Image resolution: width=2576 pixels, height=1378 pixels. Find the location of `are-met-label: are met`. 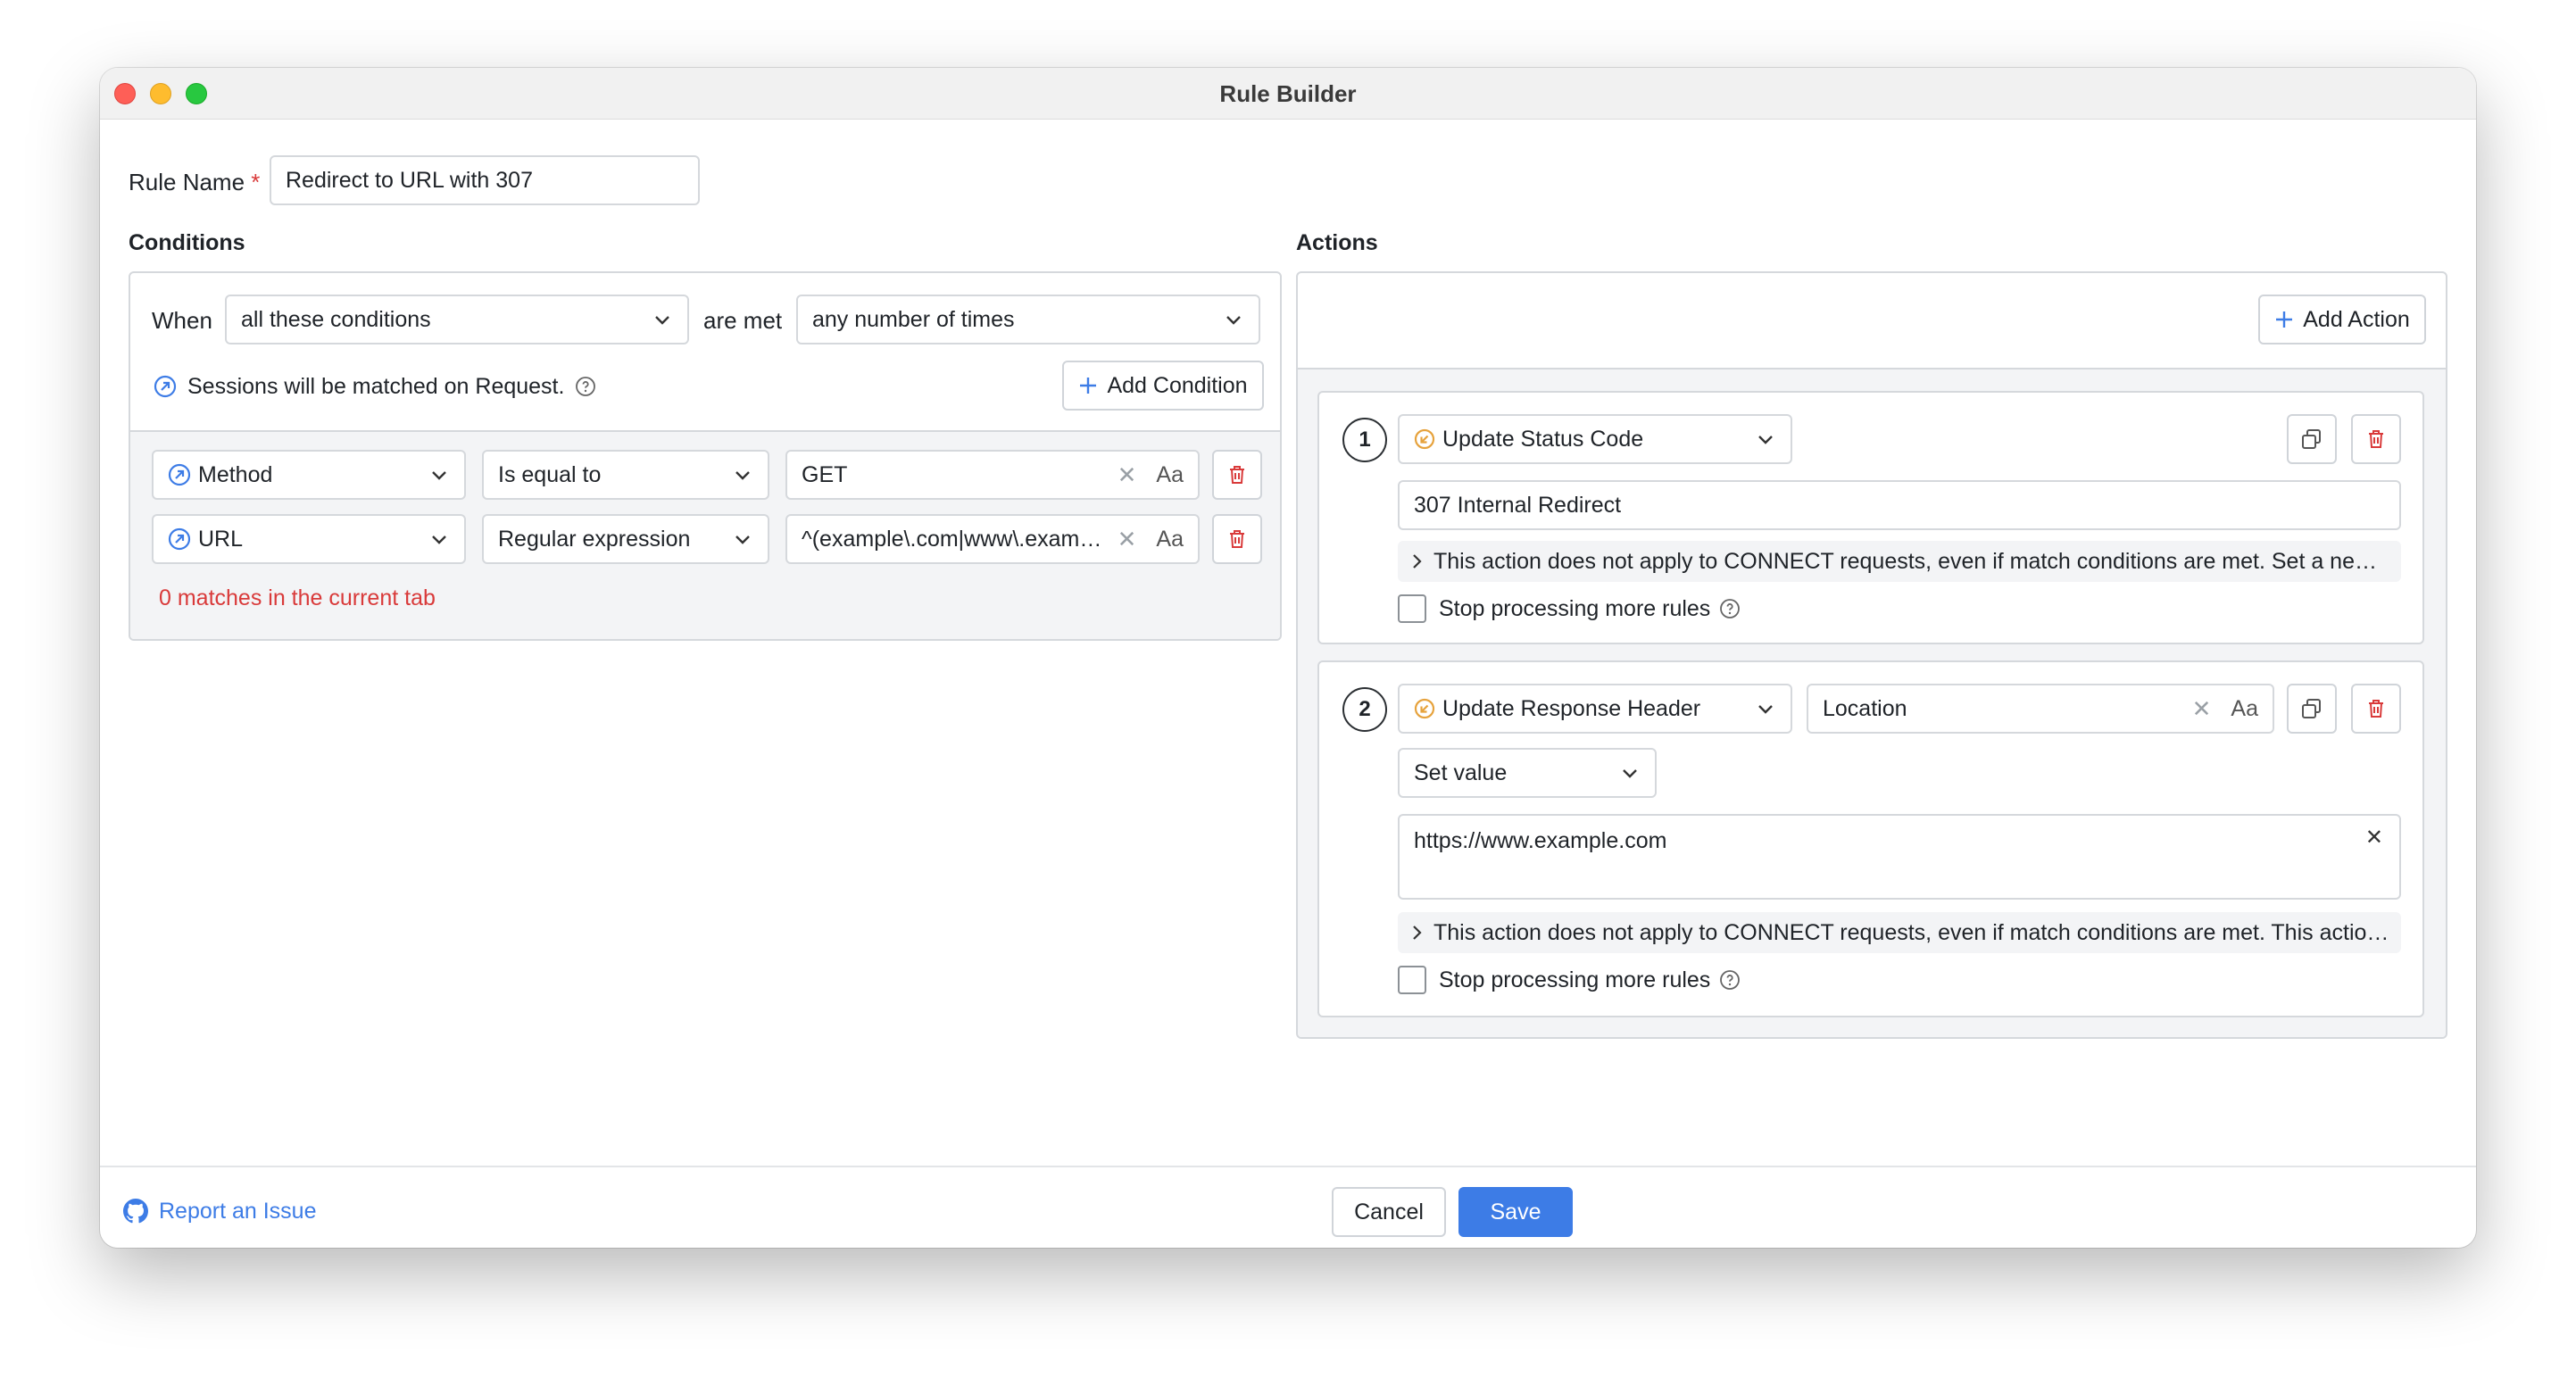

are-met-label: are met is located at coordinates (743, 320).